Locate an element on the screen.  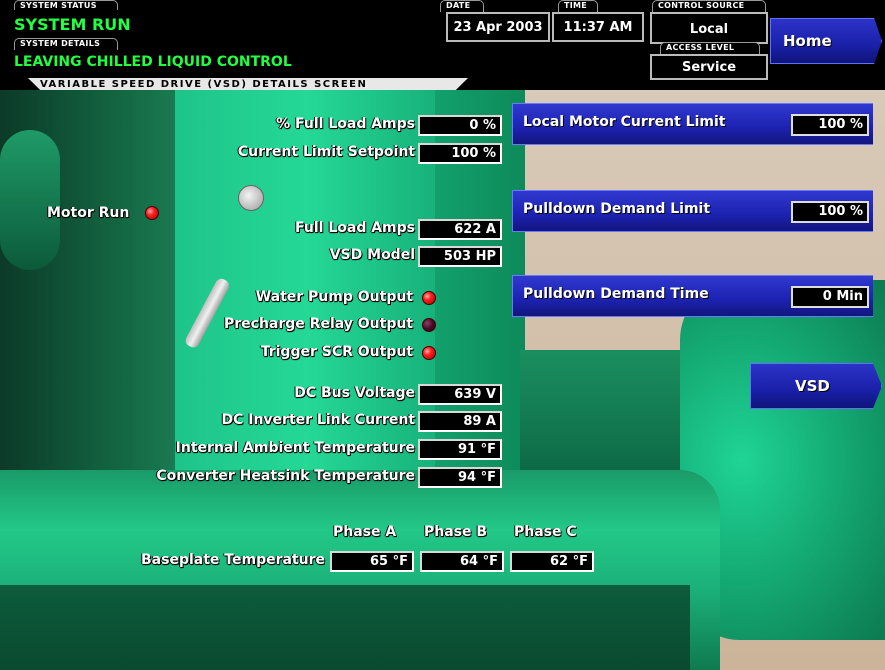
trigger-scr-output-indicator is located at coordinates (429, 353).